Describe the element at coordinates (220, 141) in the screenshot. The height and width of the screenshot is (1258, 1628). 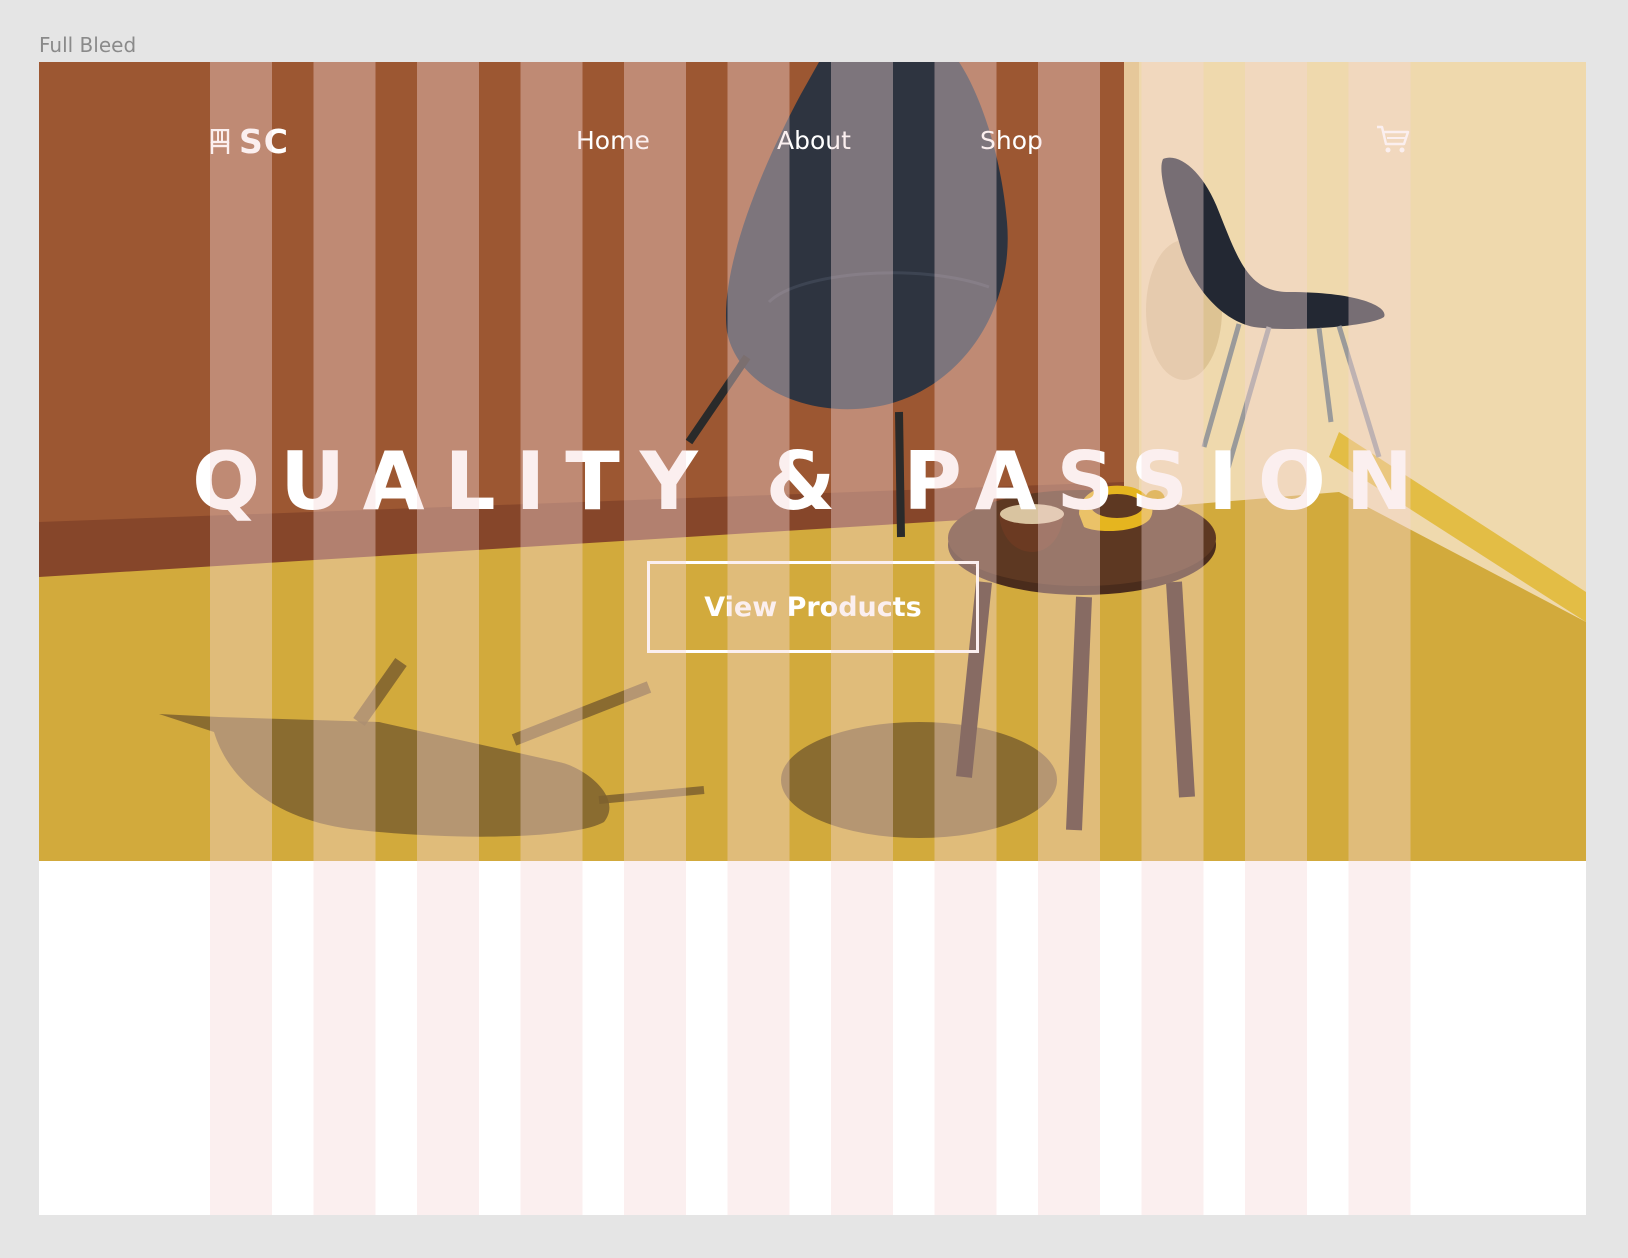
I see `chair-icon` at that location.